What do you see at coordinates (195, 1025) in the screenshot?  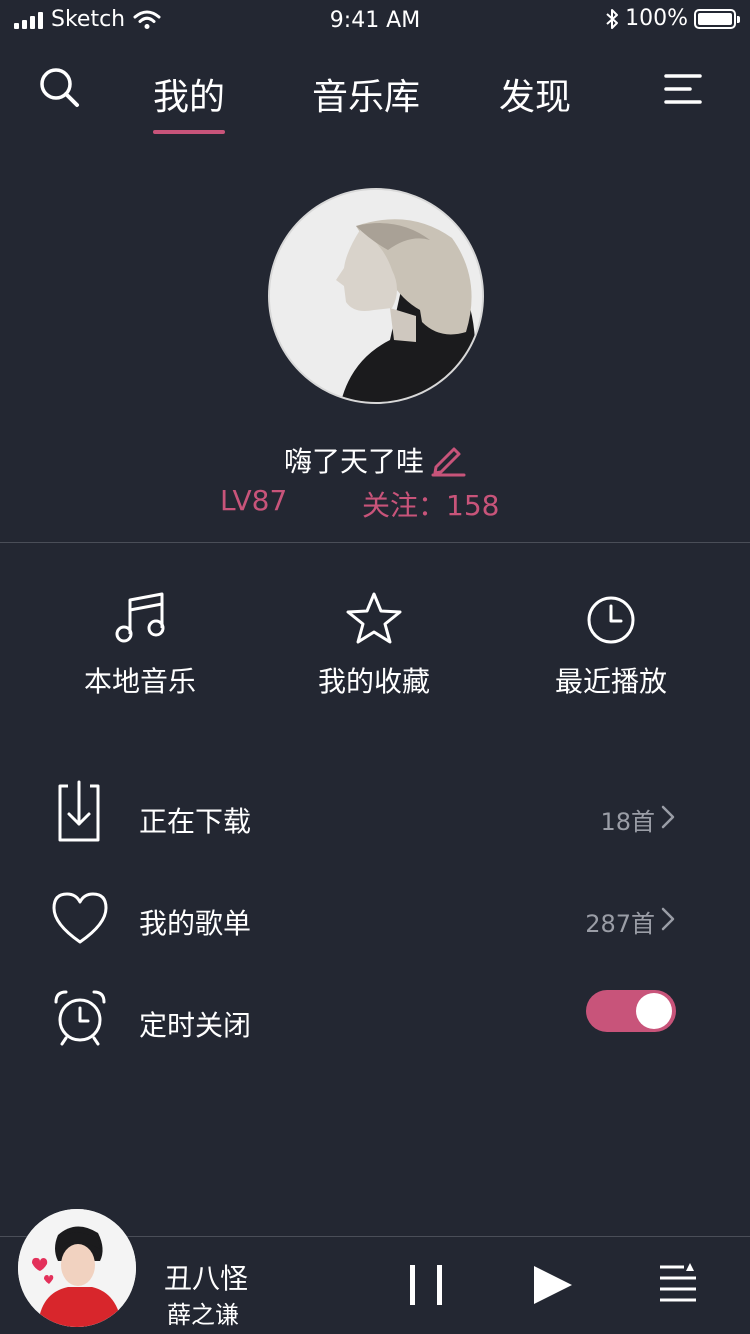 I see `list-label: 定时关闭` at bounding box center [195, 1025].